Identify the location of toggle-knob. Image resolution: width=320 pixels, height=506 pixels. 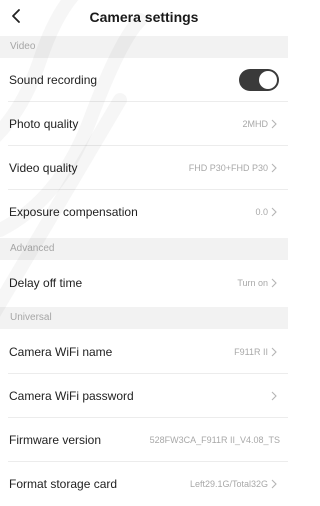
(268, 80).